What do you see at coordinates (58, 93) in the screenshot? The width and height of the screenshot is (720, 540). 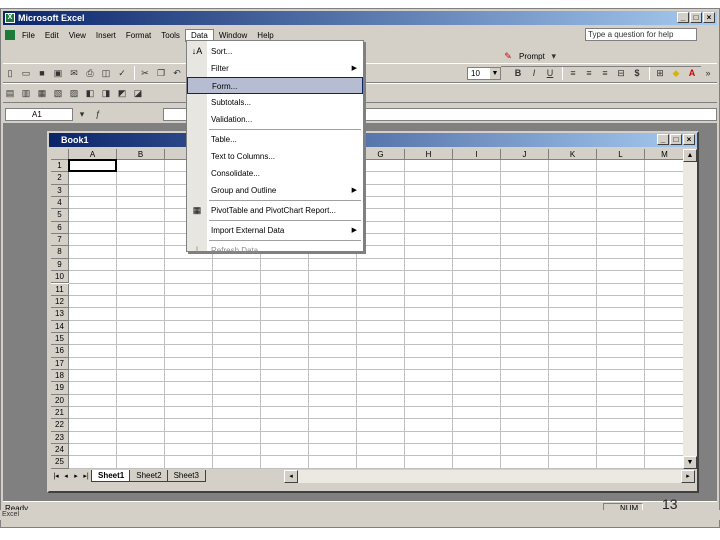 I see `review-icon-4: ▧` at bounding box center [58, 93].